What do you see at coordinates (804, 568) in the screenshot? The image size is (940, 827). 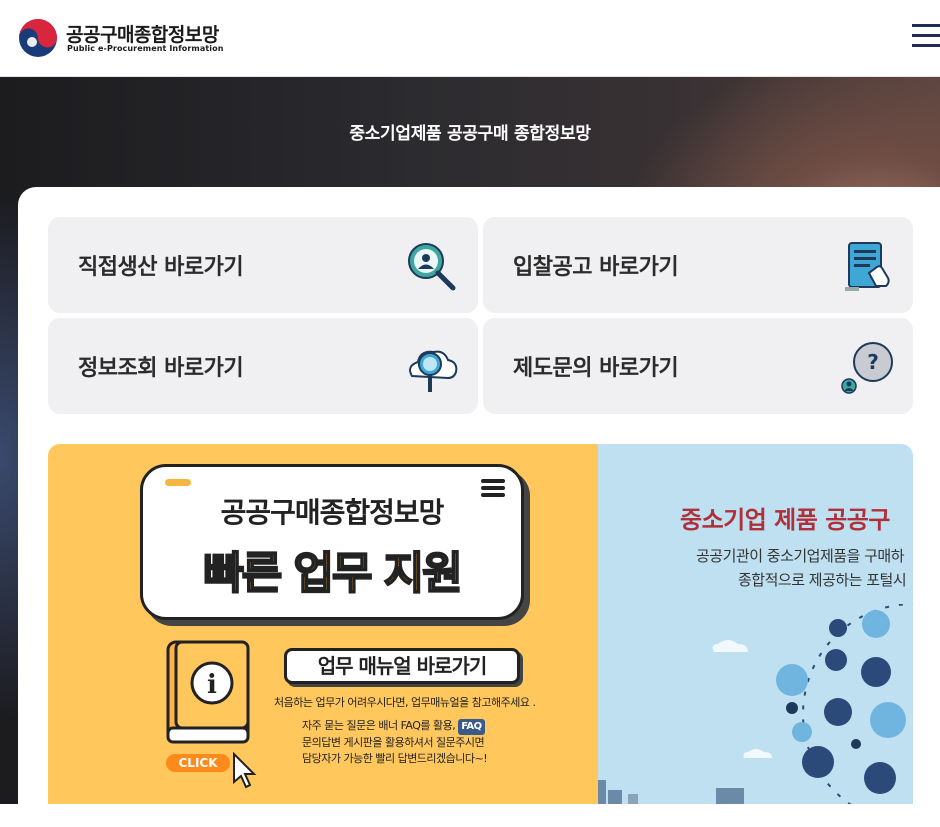 I see `sme-banner-description: 공공기관이 중소기업제품을 구매하 종합적으로 제공하는 포털시` at bounding box center [804, 568].